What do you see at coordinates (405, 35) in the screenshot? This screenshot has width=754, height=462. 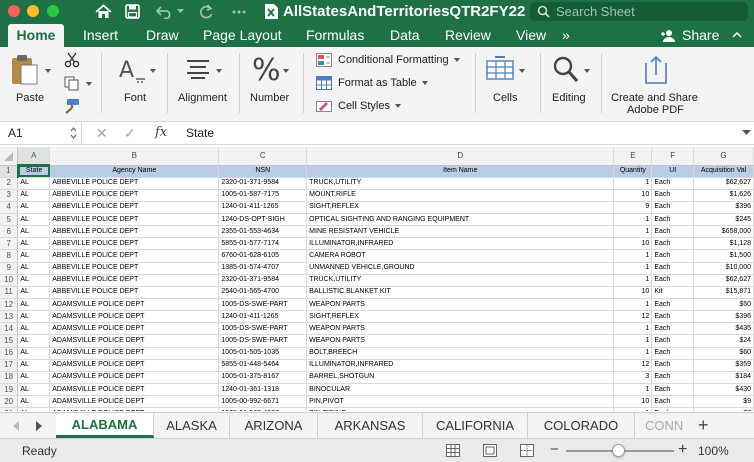 I see `tab-data: Data` at bounding box center [405, 35].